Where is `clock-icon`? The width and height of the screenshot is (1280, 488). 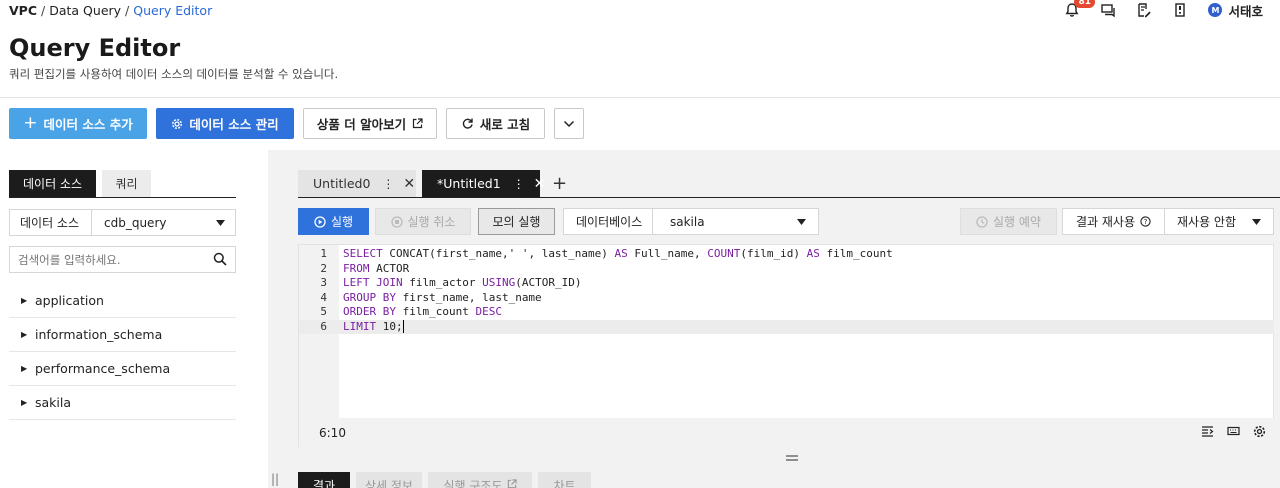
clock-icon is located at coordinates (982, 221).